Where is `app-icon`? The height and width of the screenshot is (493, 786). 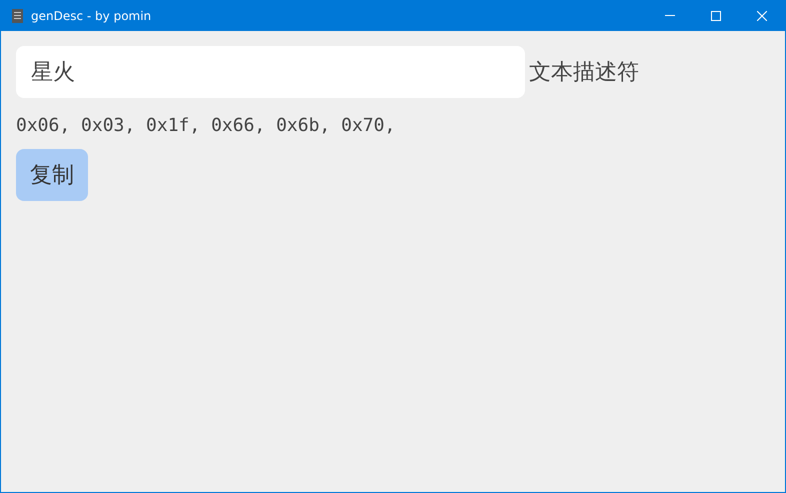 app-icon is located at coordinates (17, 15).